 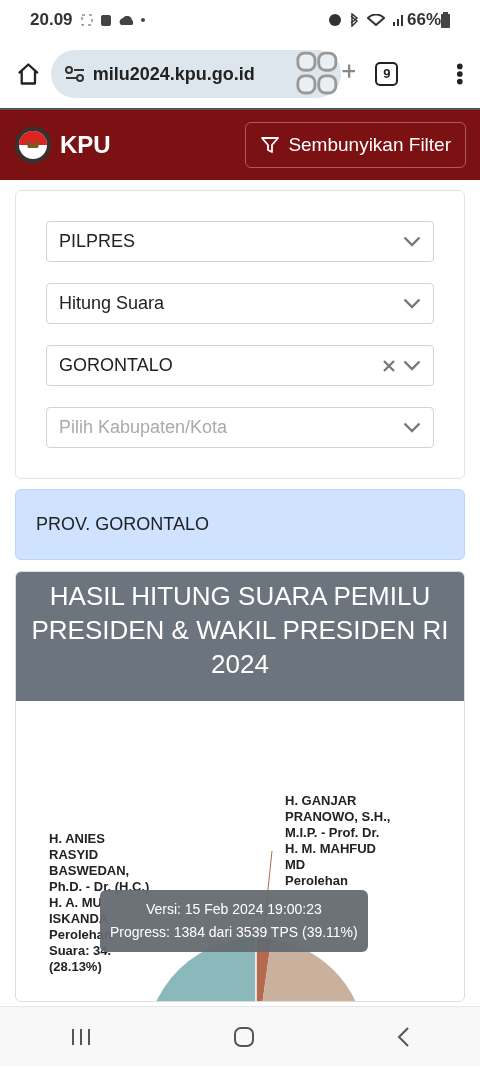 I want to click on filter-icon, so click(x=270, y=145).